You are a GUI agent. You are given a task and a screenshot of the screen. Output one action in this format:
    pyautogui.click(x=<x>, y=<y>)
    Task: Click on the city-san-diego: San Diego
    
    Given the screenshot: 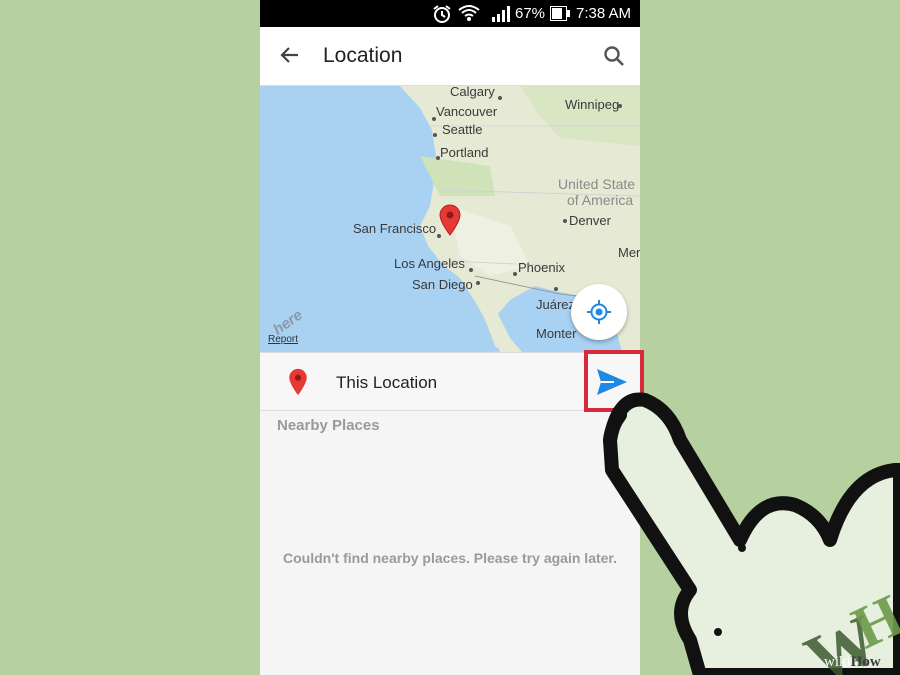 What is the action you would take?
    pyautogui.click(x=442, y=284)
    